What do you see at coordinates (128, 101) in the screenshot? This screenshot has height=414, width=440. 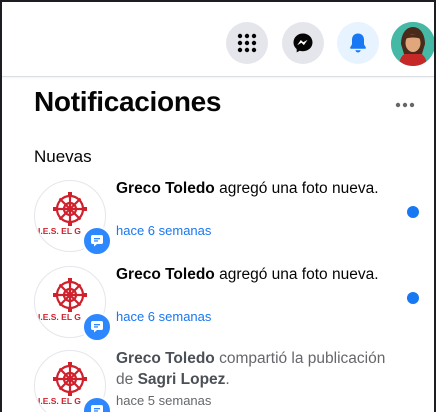 I see `page-title: Notificaciones` at bounding box center [128, 101].